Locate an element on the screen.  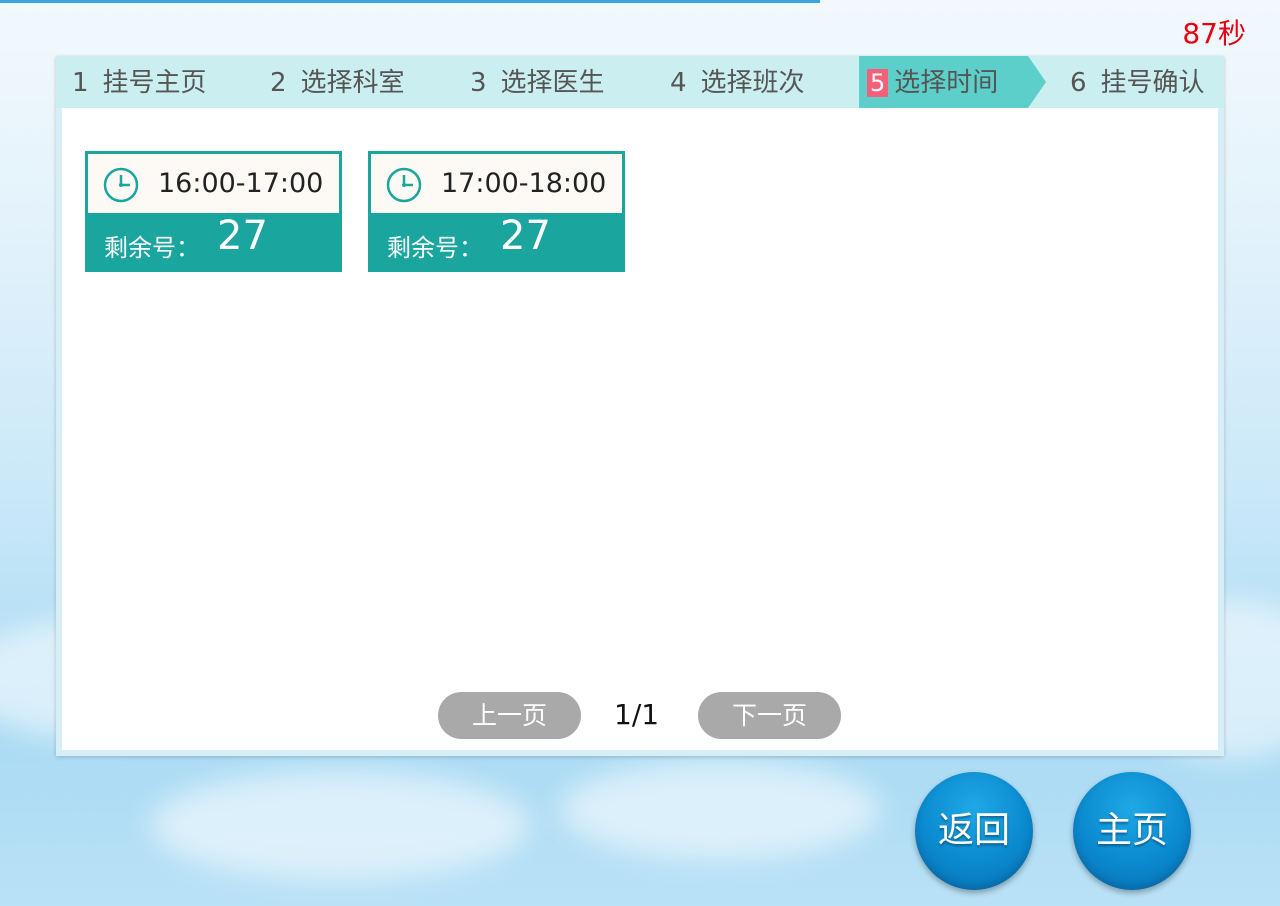
prev-page-button: 上一页 is located at coordinates (509, 715).